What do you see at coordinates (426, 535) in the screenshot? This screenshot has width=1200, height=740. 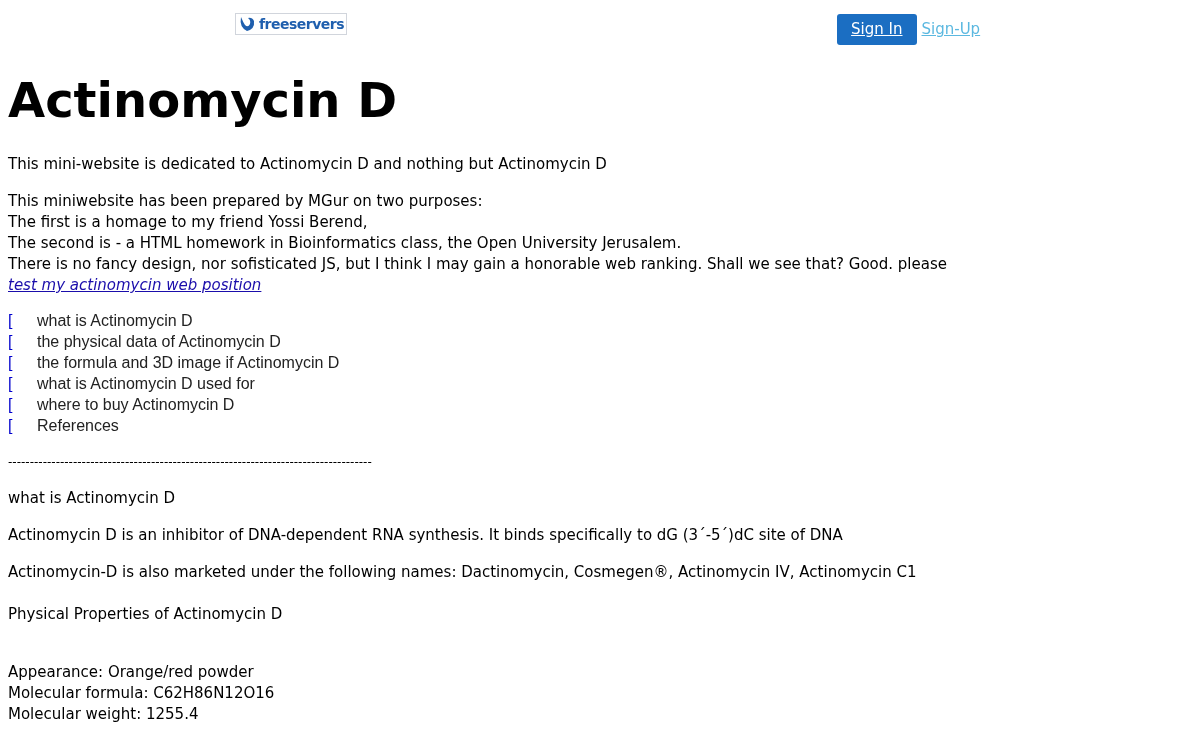 I see `body-text: Actinomycin D is an inhibitor of DNA-dependent RNA synthesis. It binds specifically to dG (3´-5´)dC site of DNA` at bounding box center [426, 535].